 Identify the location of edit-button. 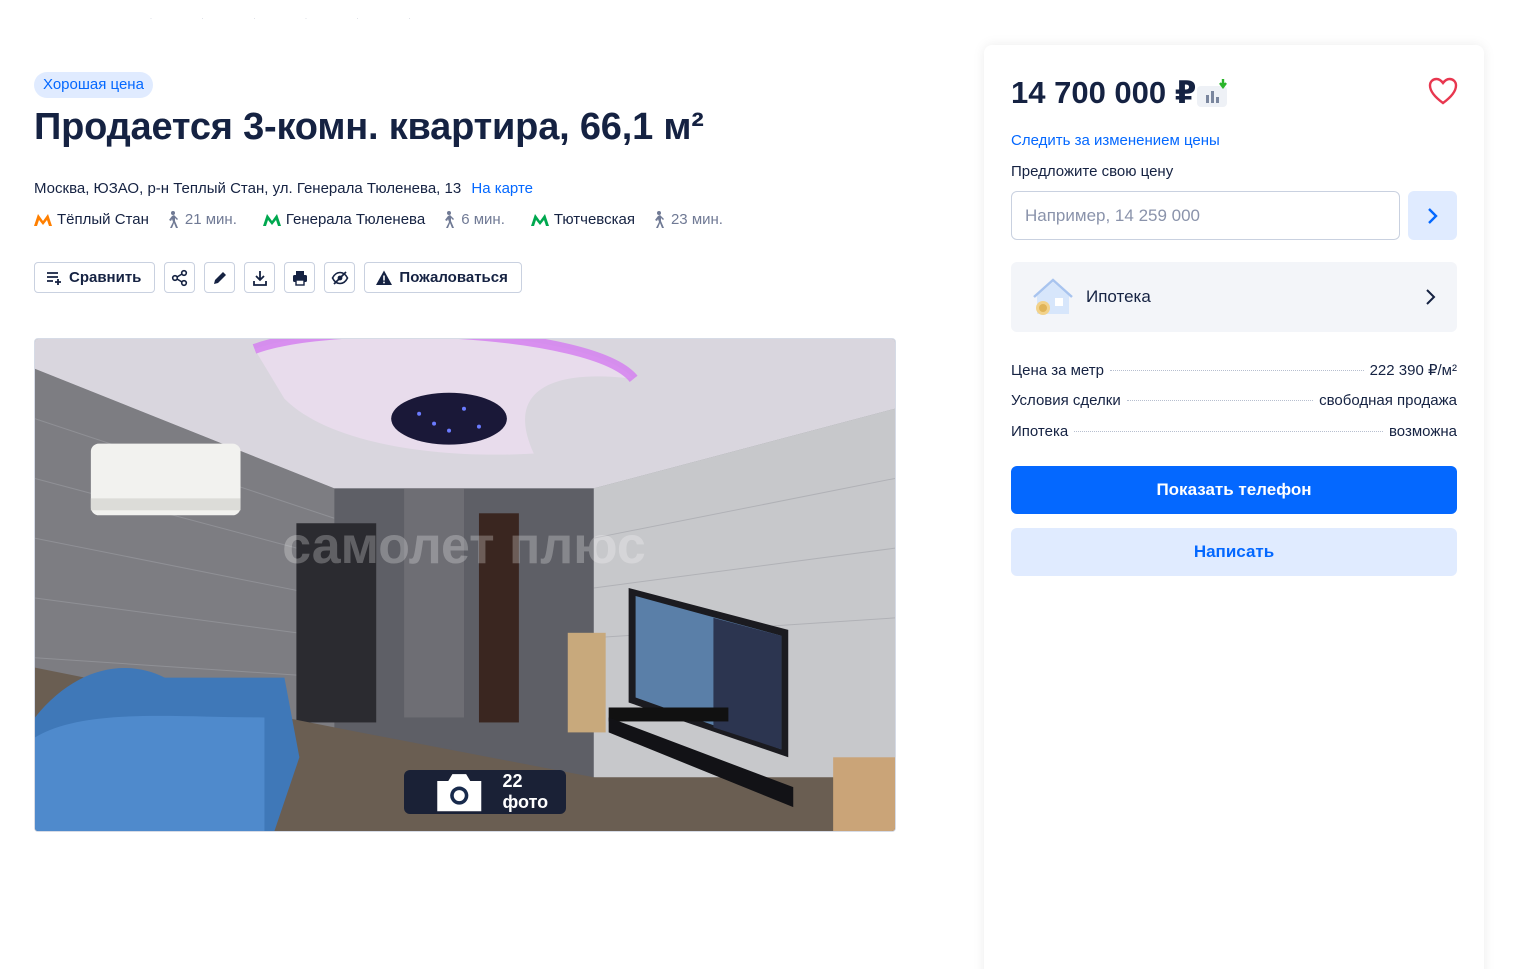
(220, 277).